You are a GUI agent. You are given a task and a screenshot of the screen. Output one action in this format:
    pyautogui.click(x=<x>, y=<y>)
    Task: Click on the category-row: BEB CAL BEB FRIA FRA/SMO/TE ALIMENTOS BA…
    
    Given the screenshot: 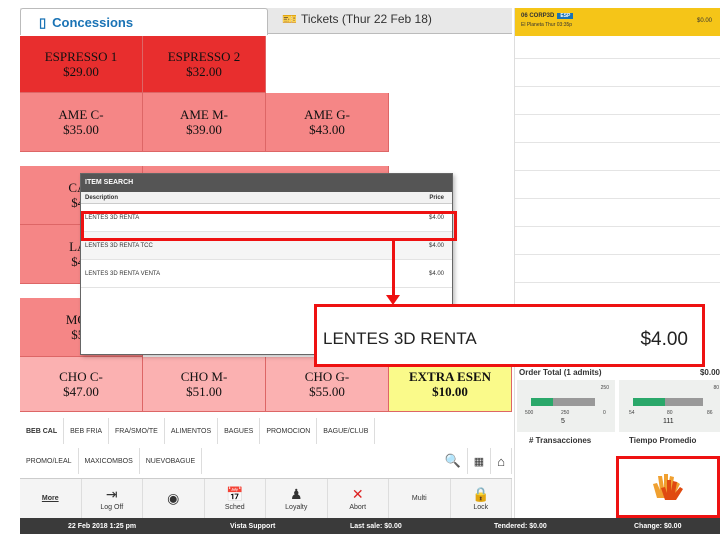 What is the action you would take?
    pyautogui.click(x=198, y=431)
    